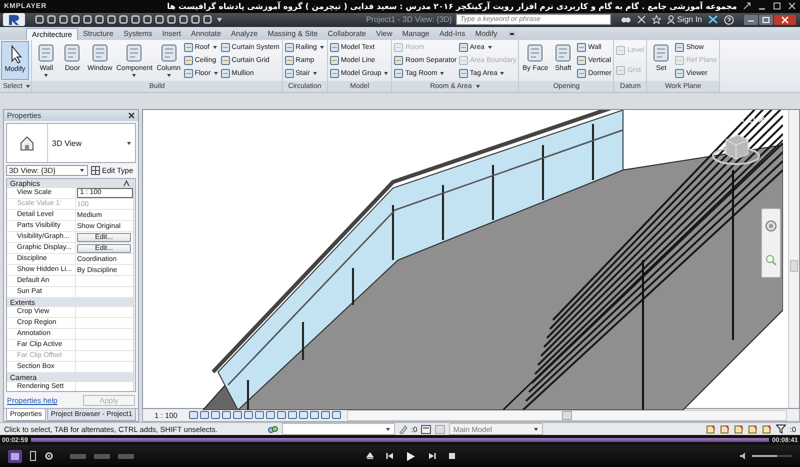 The height and width of the screenshot is (467, 800). I want to click on workset-icon, so click(273, 429).